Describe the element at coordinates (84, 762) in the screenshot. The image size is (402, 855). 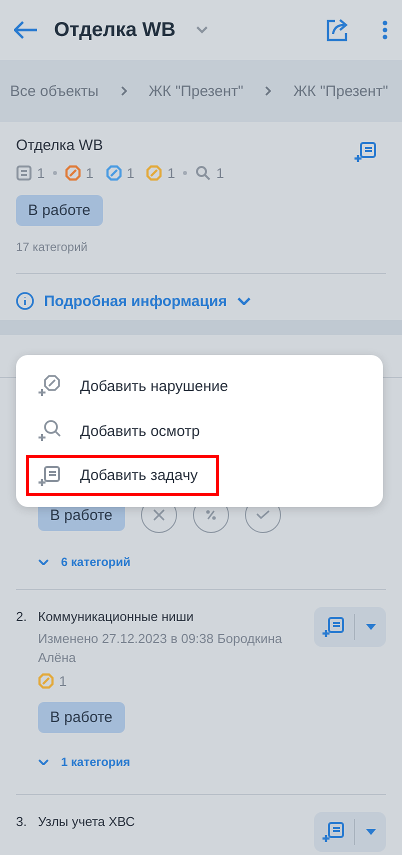
I see `categories-toggle: 1 категория` at that location.